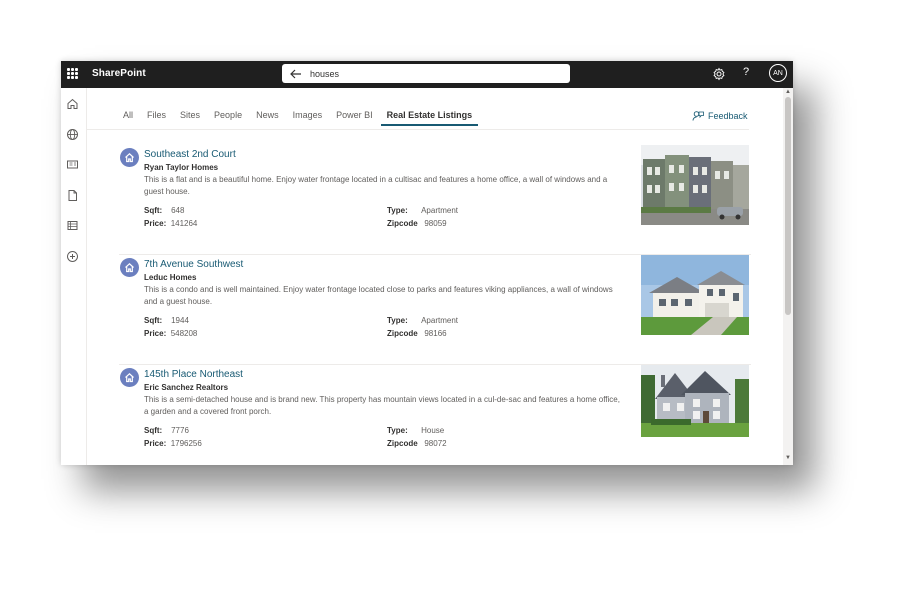  What do you see at coordinates (184, 333) in the screenshot?
I see `price-value: 548208` at bounding box center [184, 333].